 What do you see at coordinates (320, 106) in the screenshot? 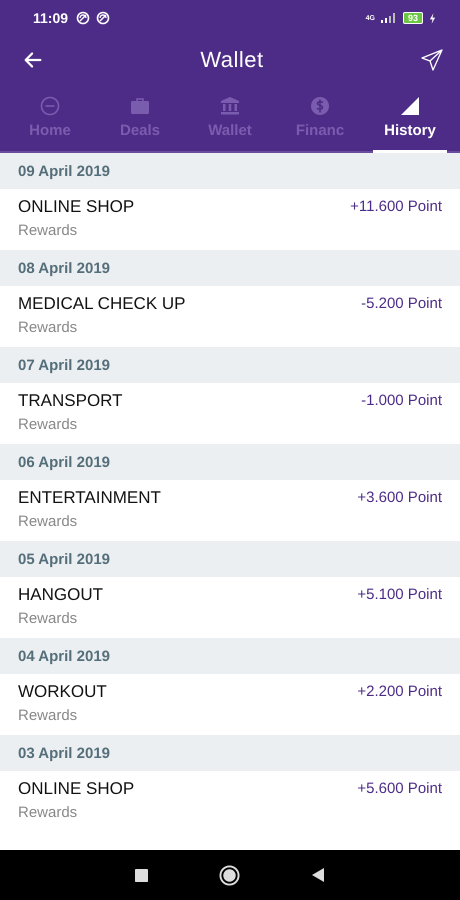
I see `dollar-icon` at bounding box center [320, 106].